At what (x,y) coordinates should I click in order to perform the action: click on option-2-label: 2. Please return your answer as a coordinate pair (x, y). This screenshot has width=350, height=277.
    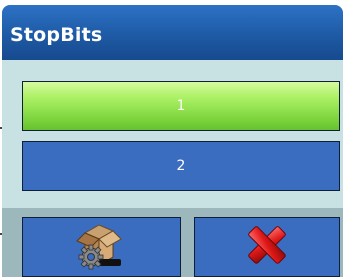
    Looking at the image, I should click on (181, 166).